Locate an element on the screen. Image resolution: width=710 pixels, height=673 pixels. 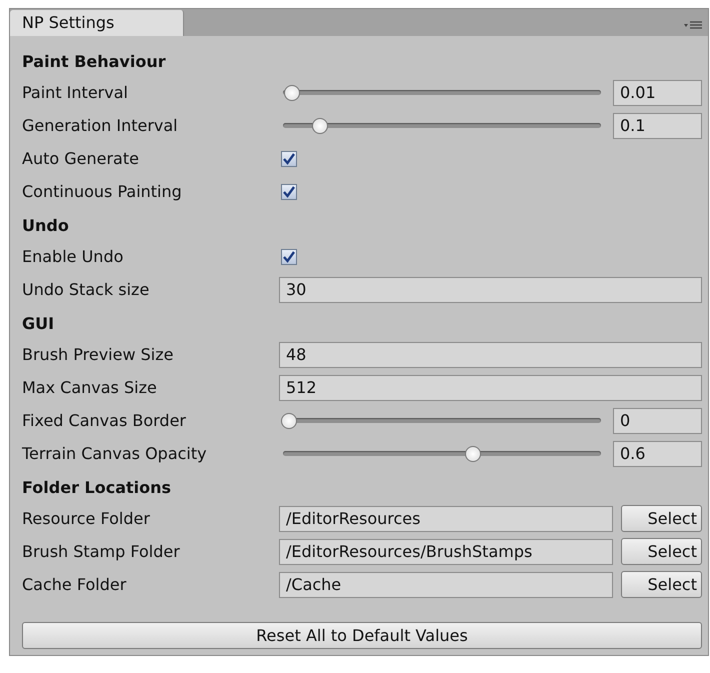
field-label: Generation Interval is located at coordinates (100, 125).